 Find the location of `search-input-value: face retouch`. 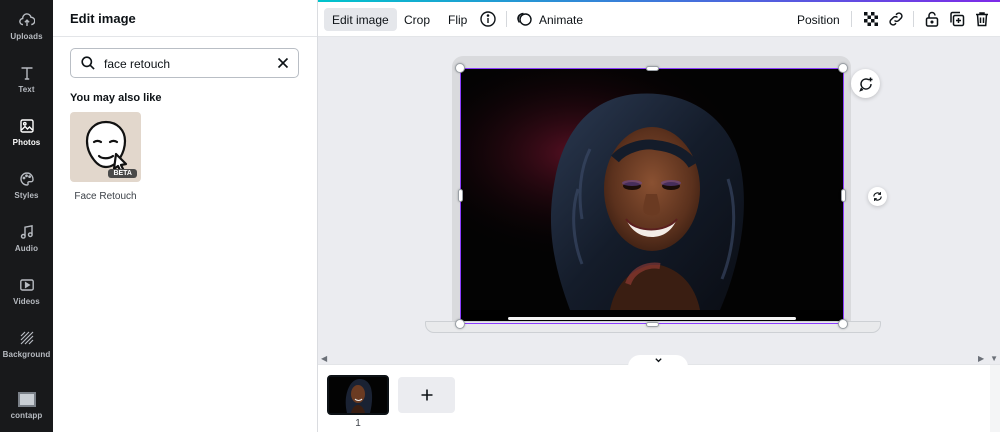

search-input-value: face retouch is located at coordinates (137, 64).